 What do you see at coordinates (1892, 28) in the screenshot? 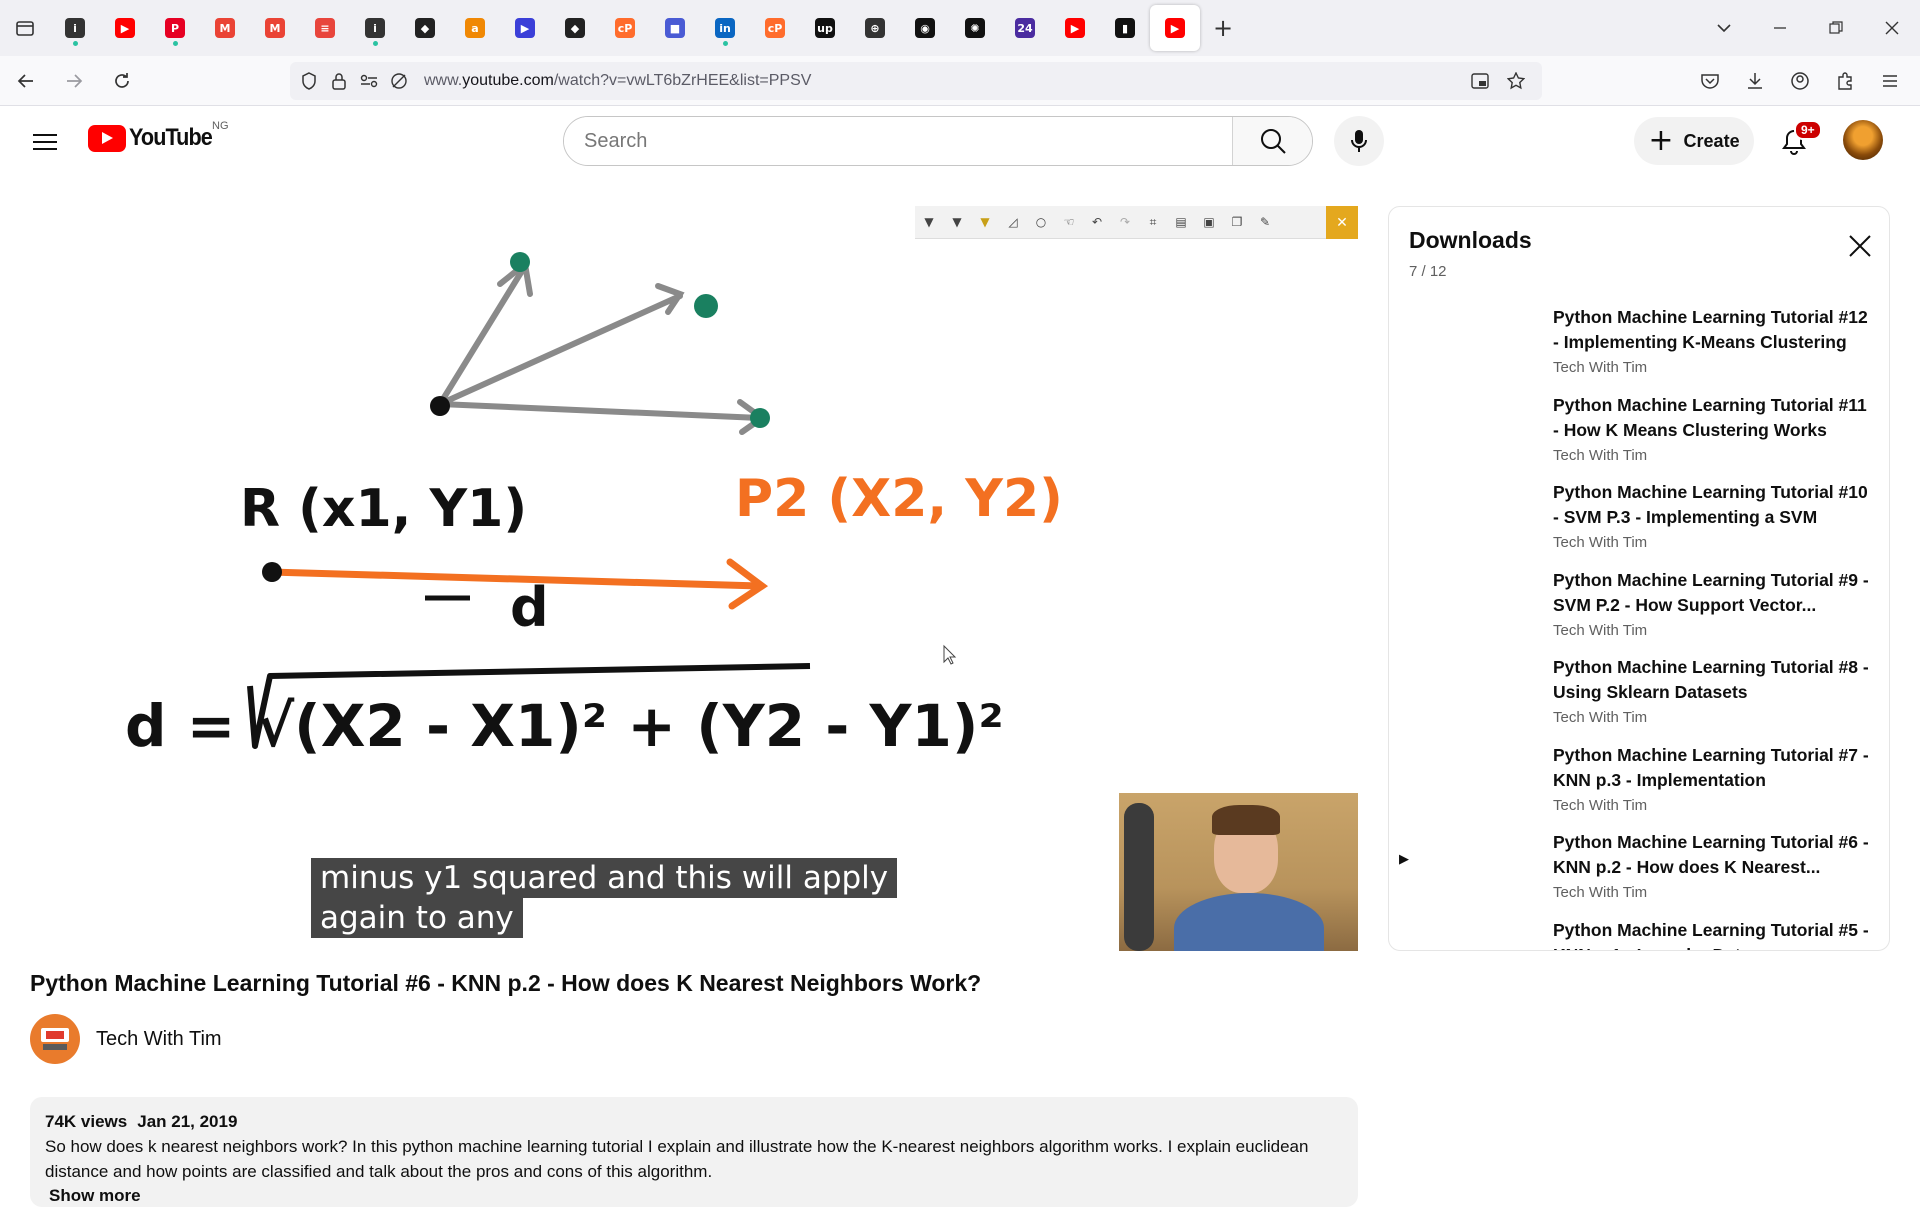
I see `close-window-icon` at bounding box center [1892, 28].